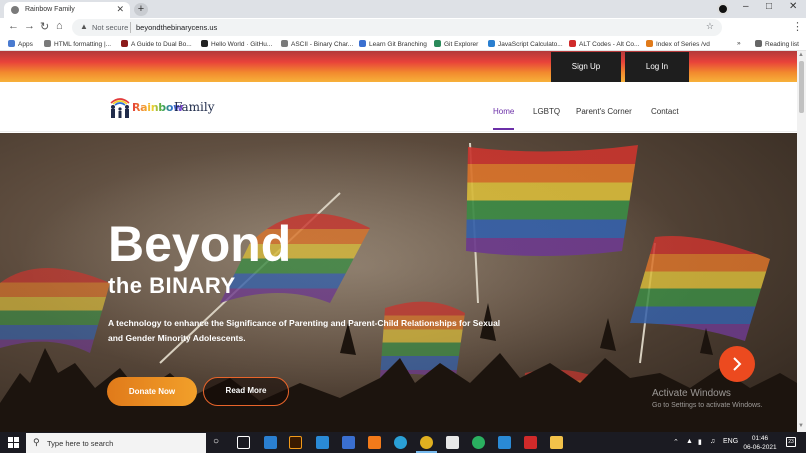 The height and width of the screenshot is (453, 806). Describe the element at coordinates (398, 66) in the screenshot. I see `top-gradient-bar: Sign Up Log In` at that location.